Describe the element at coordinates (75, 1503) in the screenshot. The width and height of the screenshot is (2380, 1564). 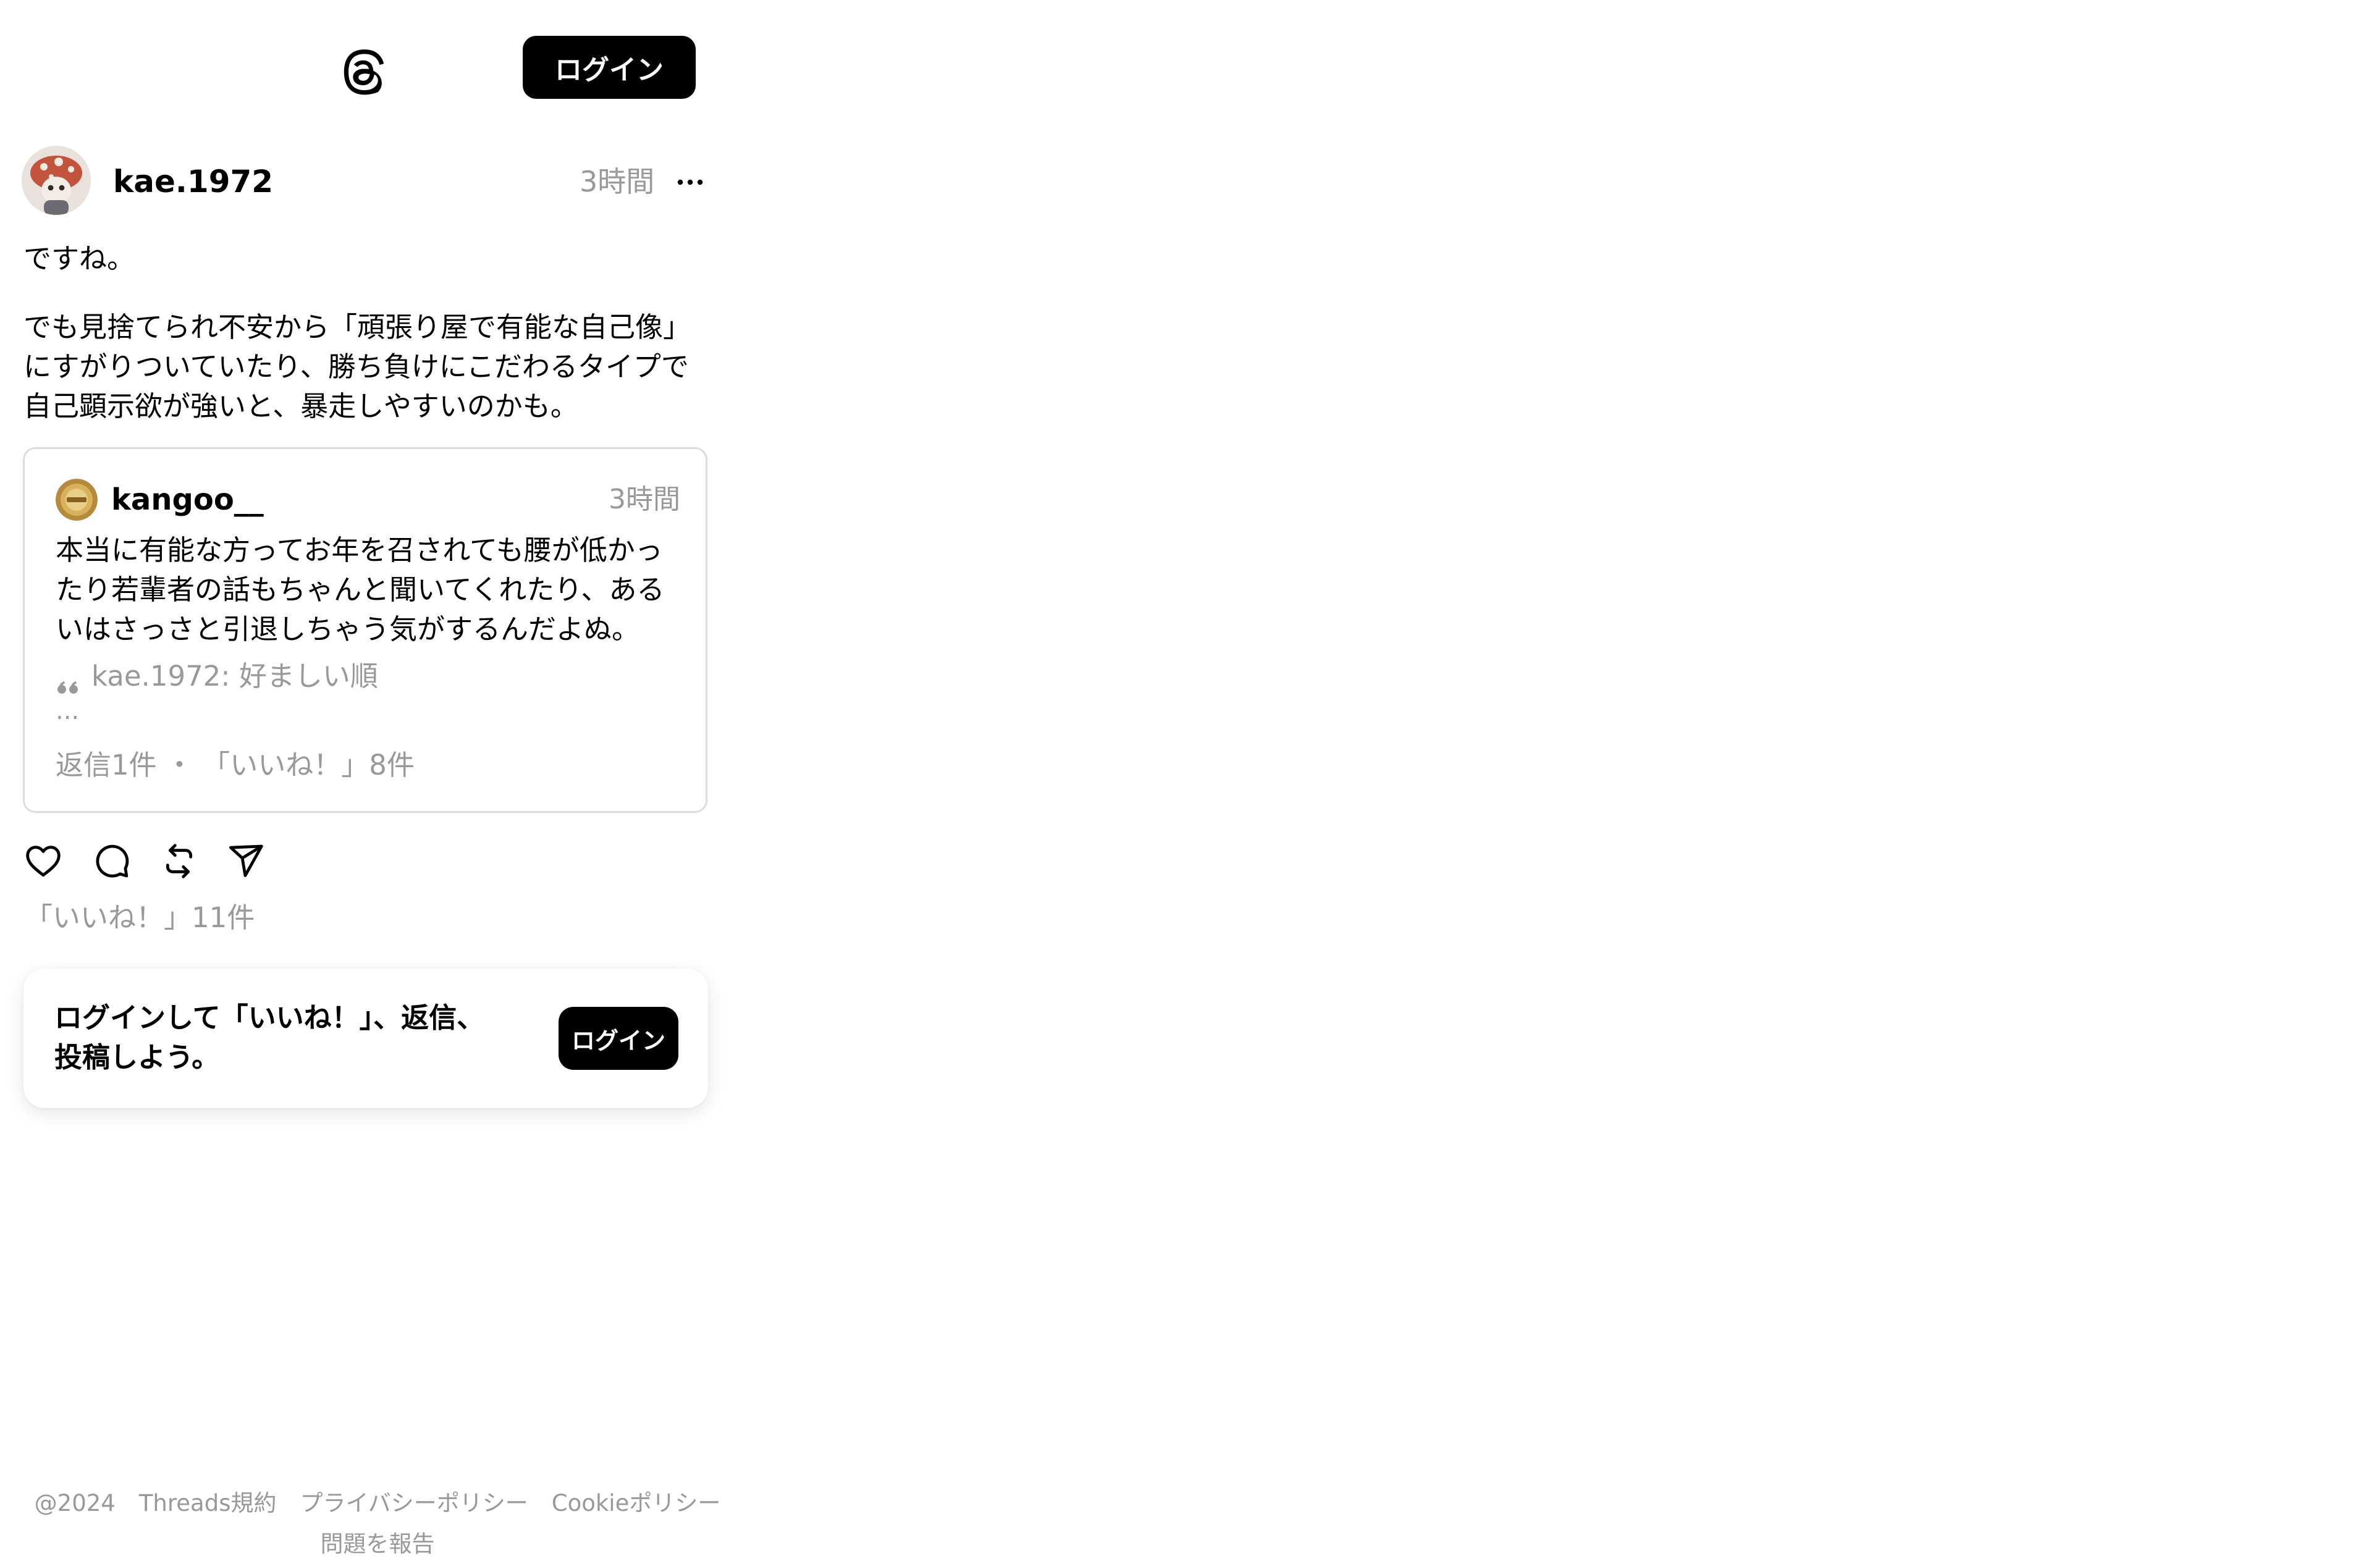
I see `footer-copyright: @2024` at that location.